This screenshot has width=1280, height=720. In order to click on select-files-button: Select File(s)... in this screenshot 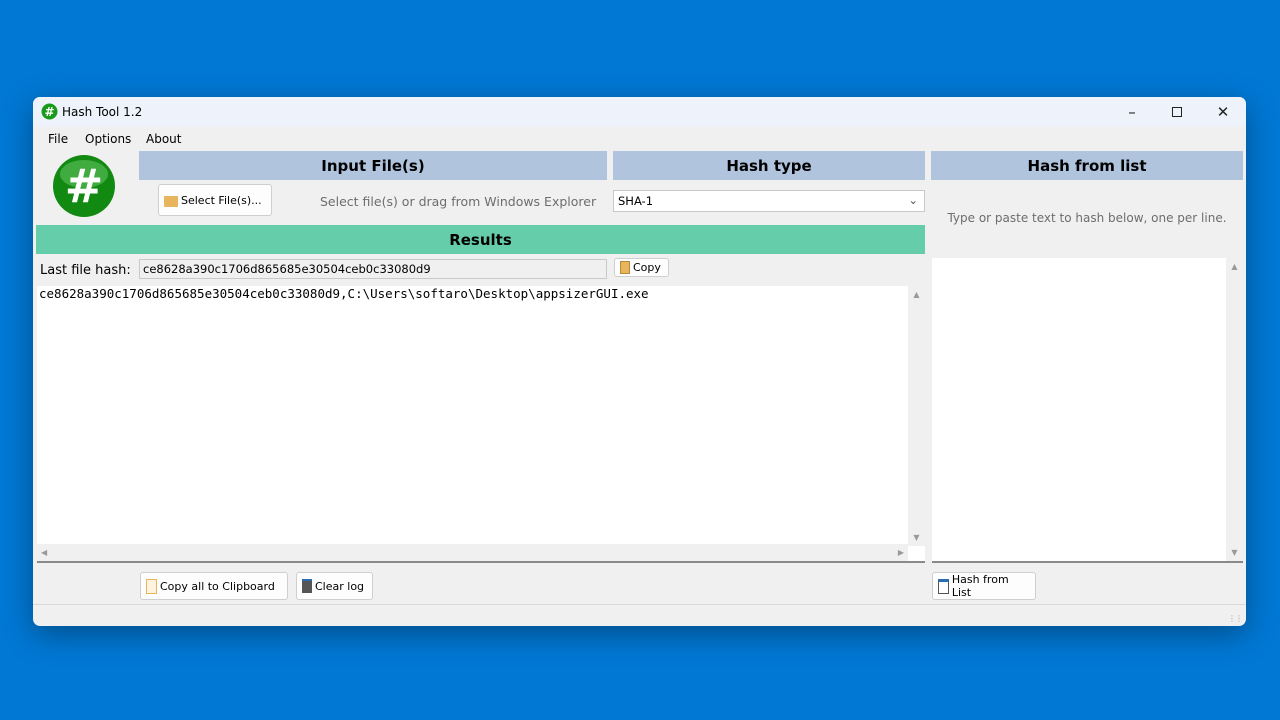, I will do `click(215, 200)`.